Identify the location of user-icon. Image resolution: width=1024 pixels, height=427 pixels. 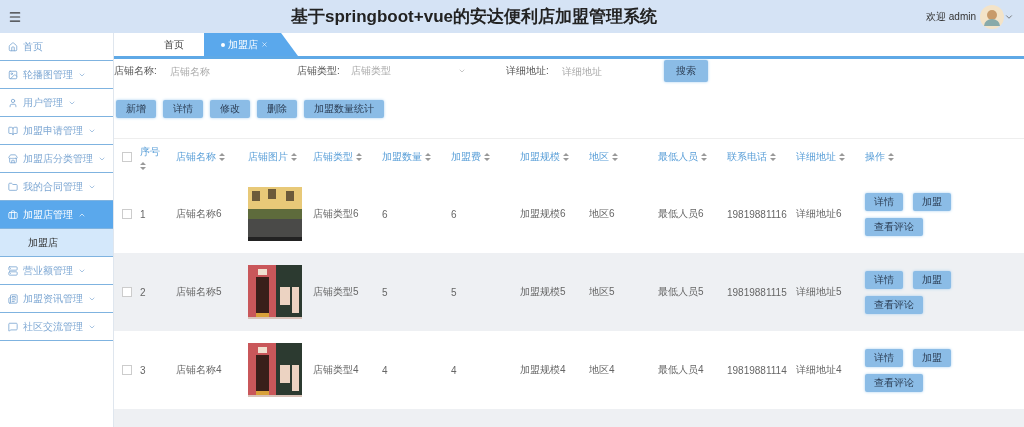
(13, 102).